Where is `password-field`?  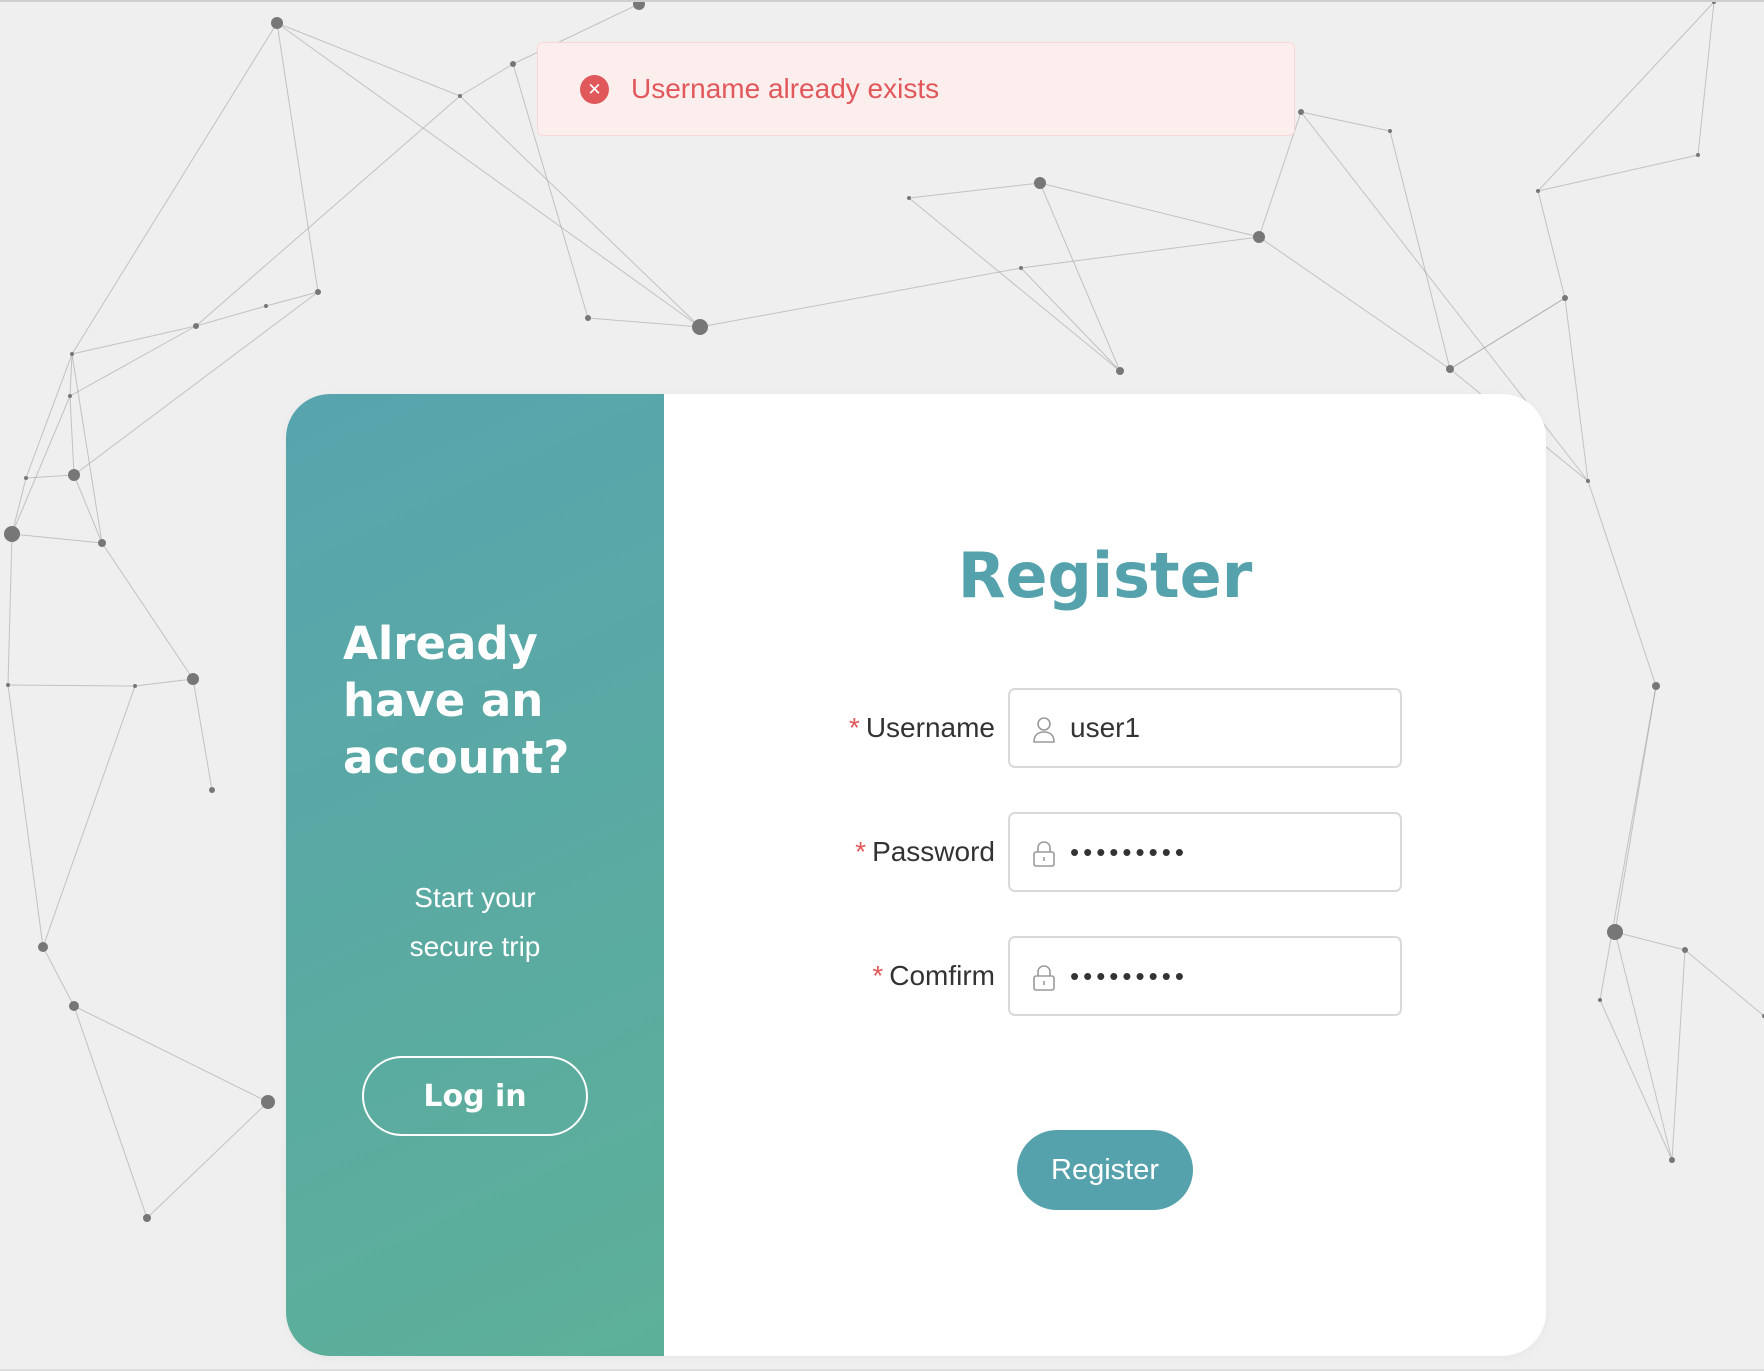 password-field is located at coordinates (1205, 852).